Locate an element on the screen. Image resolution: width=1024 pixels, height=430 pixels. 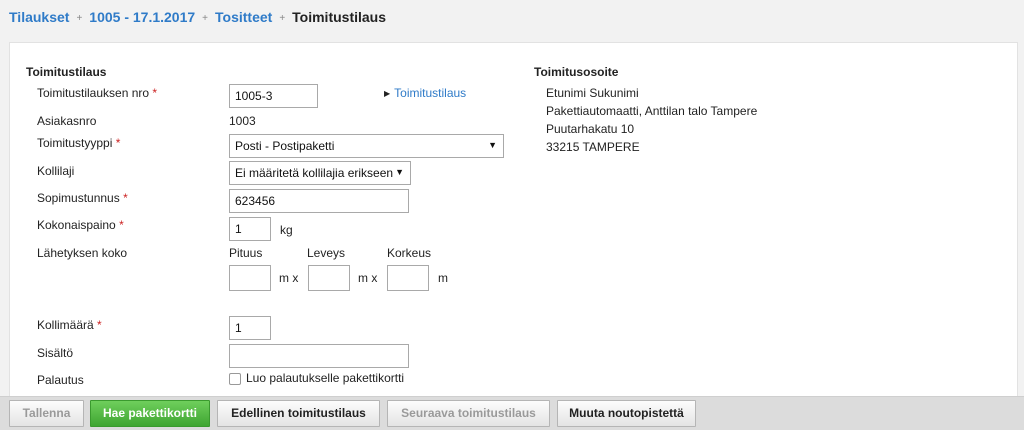
breadcrumb-link-orders: Tilaukset is located at coordinates (39, 17).